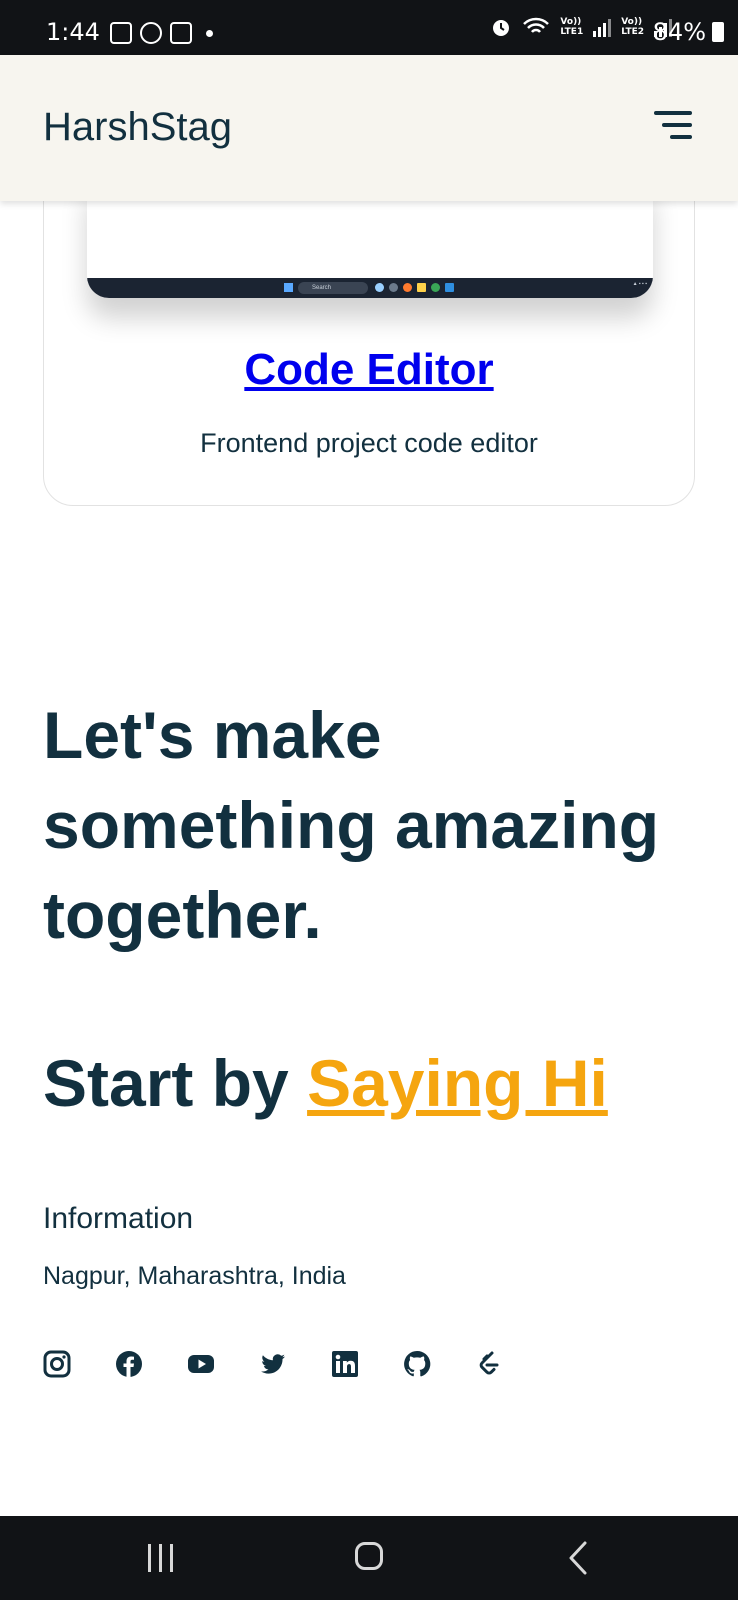 Image resolution: width=738 pixels, height=1600 pixels. Describe the element at coordinates (129, 1364) in the screenshot. I see `facebook-icon` at that location.